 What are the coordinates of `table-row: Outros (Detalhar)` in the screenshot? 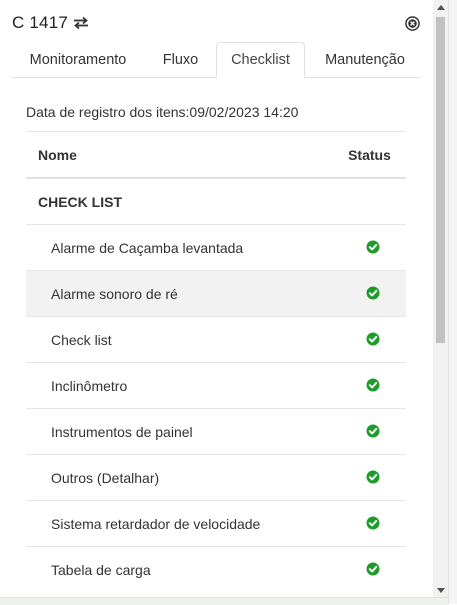 It's located at (216, 477).